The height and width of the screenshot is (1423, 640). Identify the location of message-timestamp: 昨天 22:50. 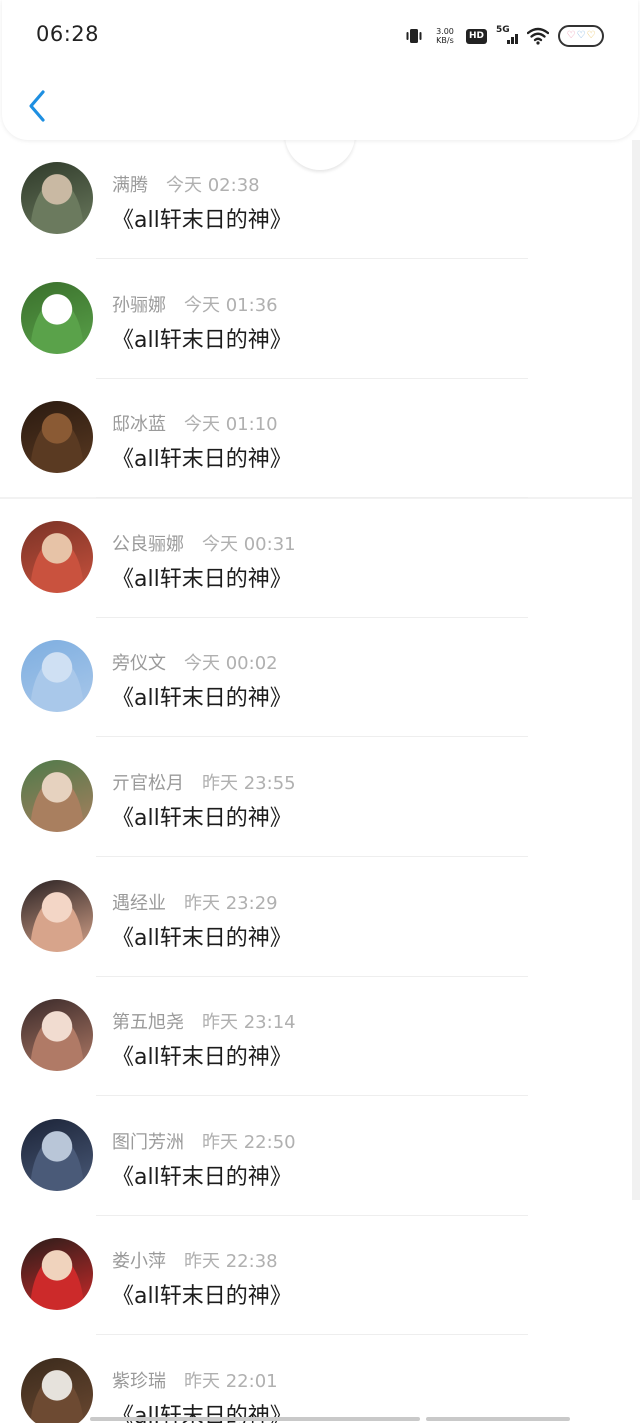
(249, 1142).